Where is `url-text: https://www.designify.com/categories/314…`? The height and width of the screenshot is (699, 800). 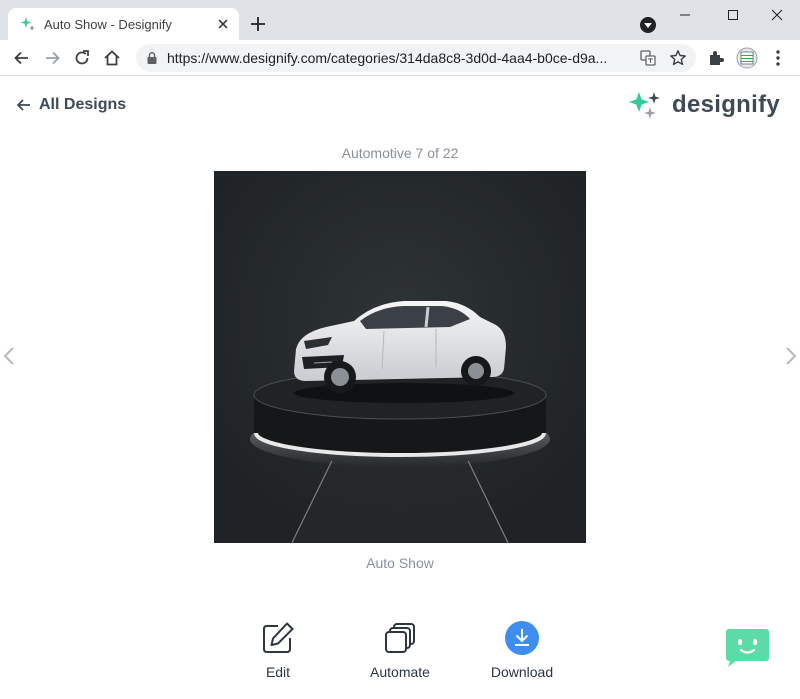
url-text: https://www.designify.com/categories/314… is located at coordinates (397, 58).